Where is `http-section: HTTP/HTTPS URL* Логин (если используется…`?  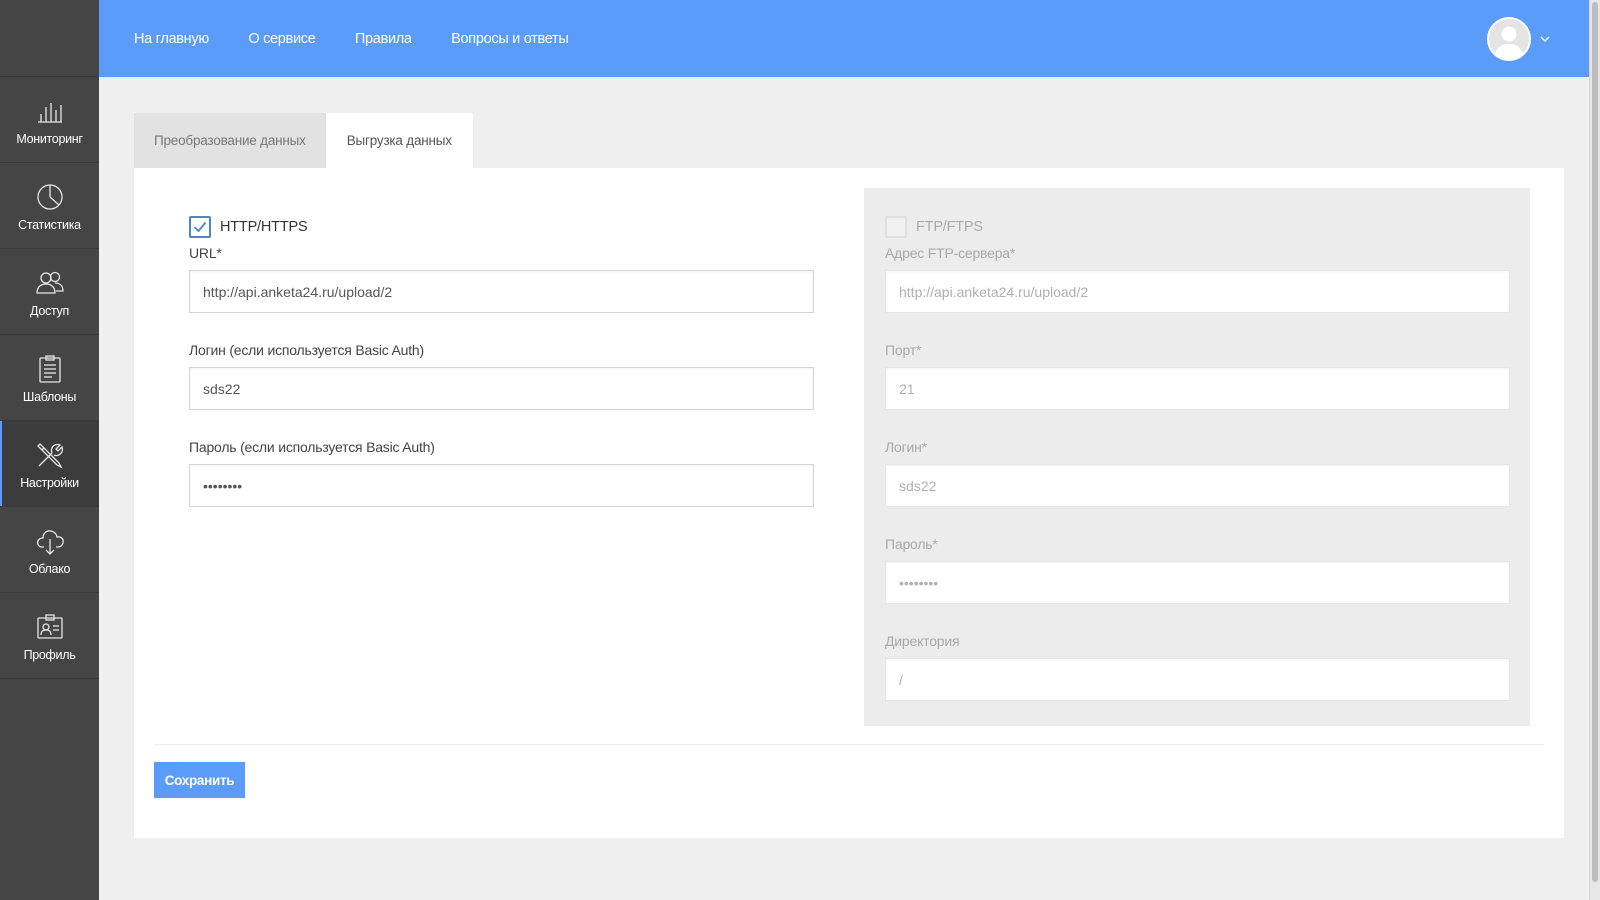
http-section: HTTP/HTTPS URL* Логин (если используется… is located at coordinates (501, 375).